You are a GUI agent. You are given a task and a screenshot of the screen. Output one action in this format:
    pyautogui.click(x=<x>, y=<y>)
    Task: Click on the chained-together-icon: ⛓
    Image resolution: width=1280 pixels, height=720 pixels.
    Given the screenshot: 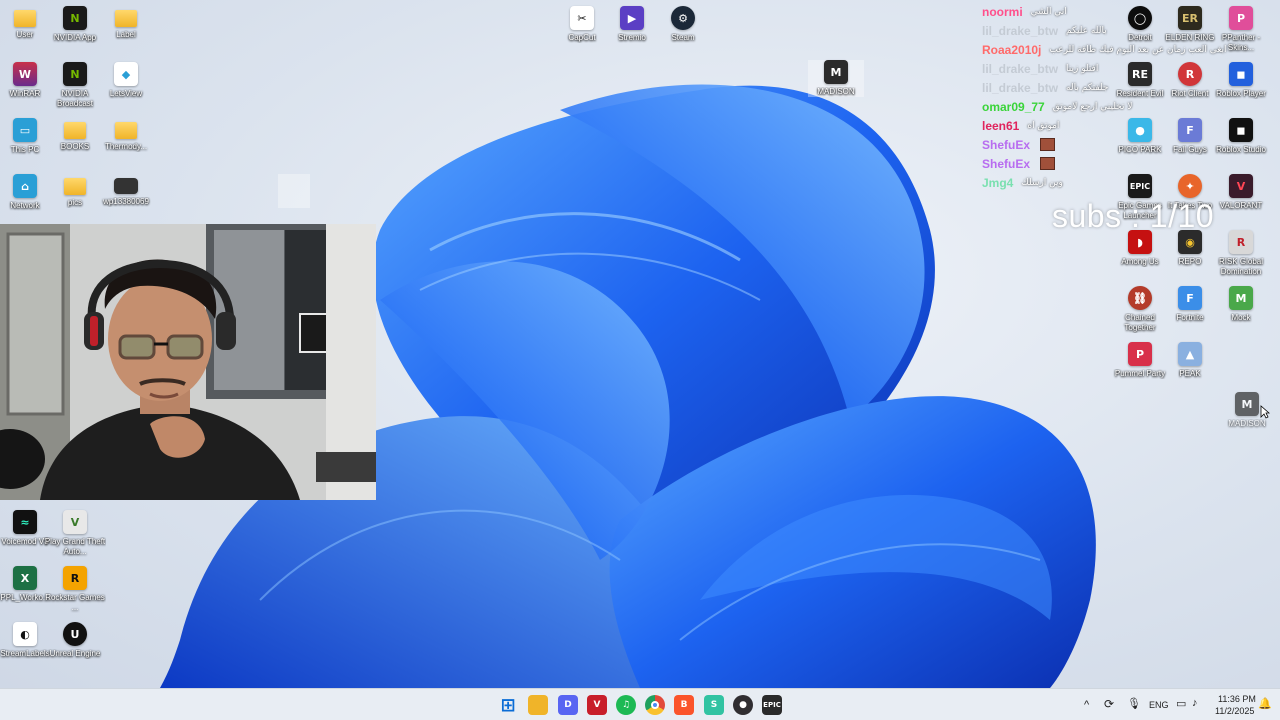 What is the action you would take?
    pyautogui.click(x=1140, y=298)
    